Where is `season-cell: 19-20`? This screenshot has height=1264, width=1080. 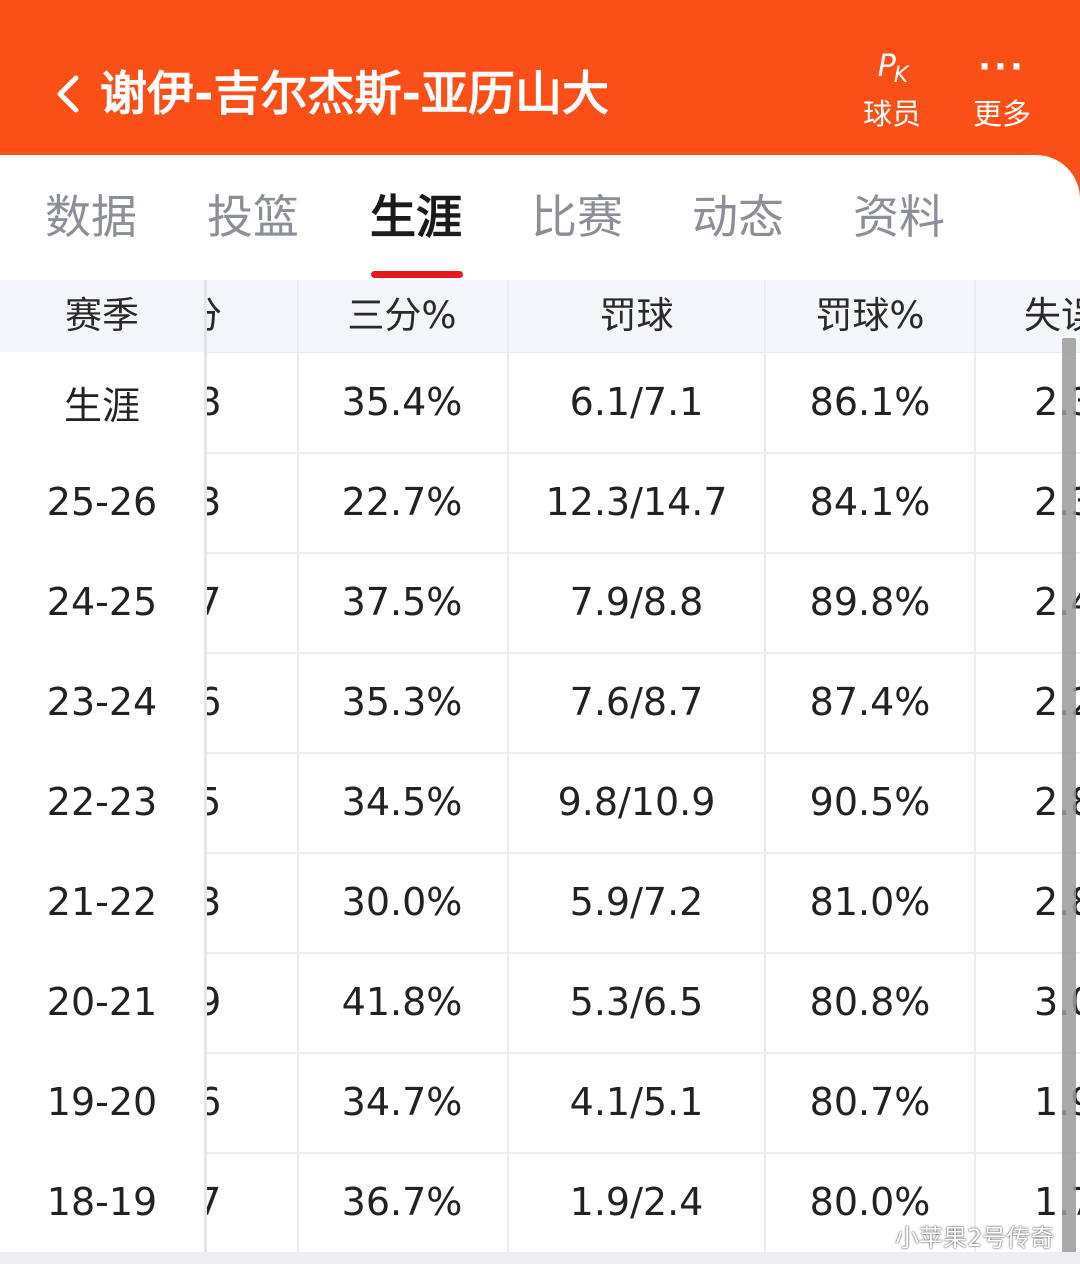 season-cell: 19-20 is located at coordinates (103, 1102).